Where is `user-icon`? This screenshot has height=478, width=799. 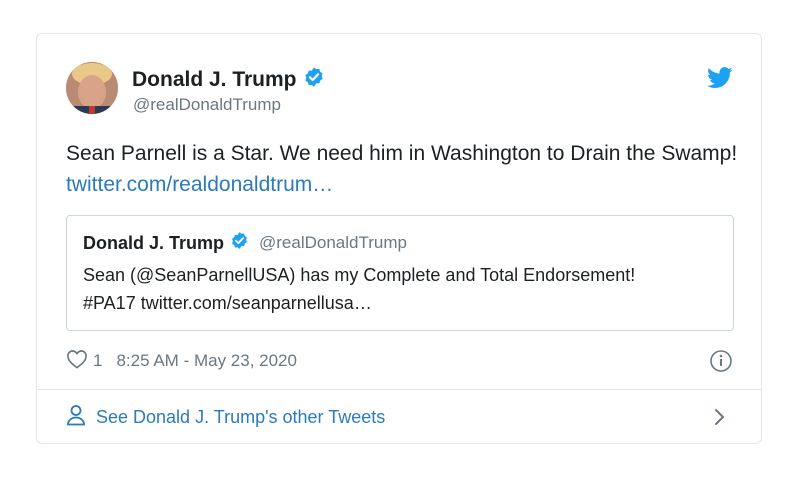 user-icon is located at coordinates (76, 417).